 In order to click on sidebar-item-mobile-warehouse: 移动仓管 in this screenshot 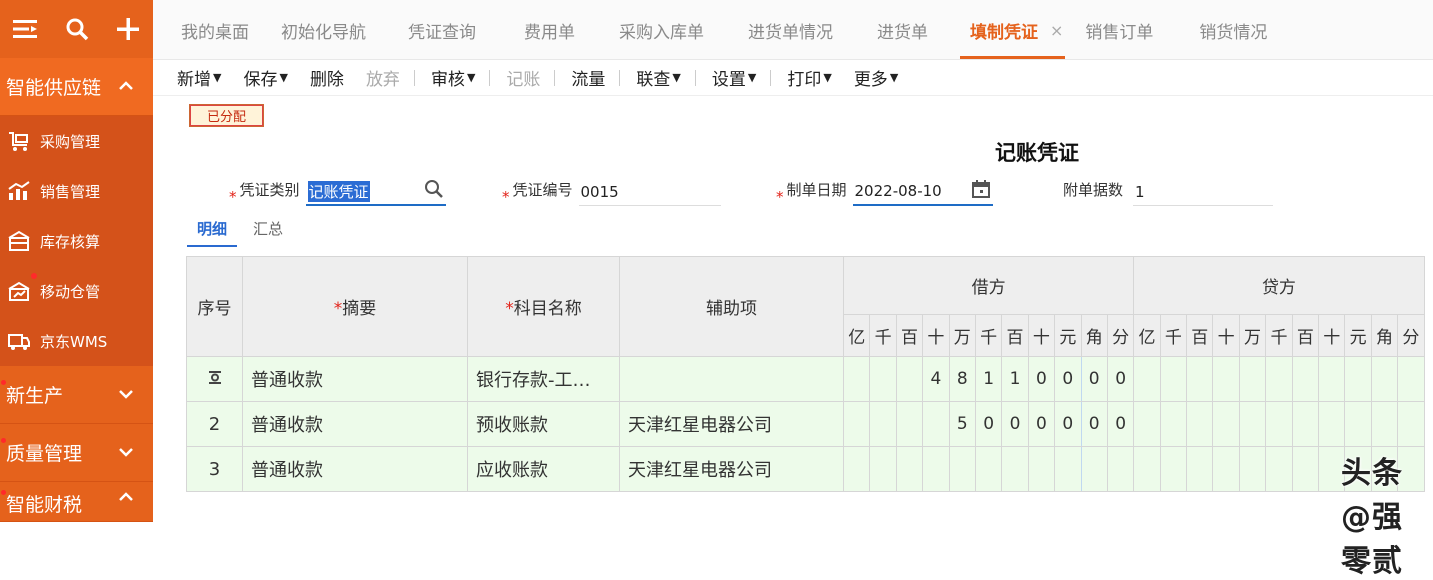, I will do `click(76, 291)`.